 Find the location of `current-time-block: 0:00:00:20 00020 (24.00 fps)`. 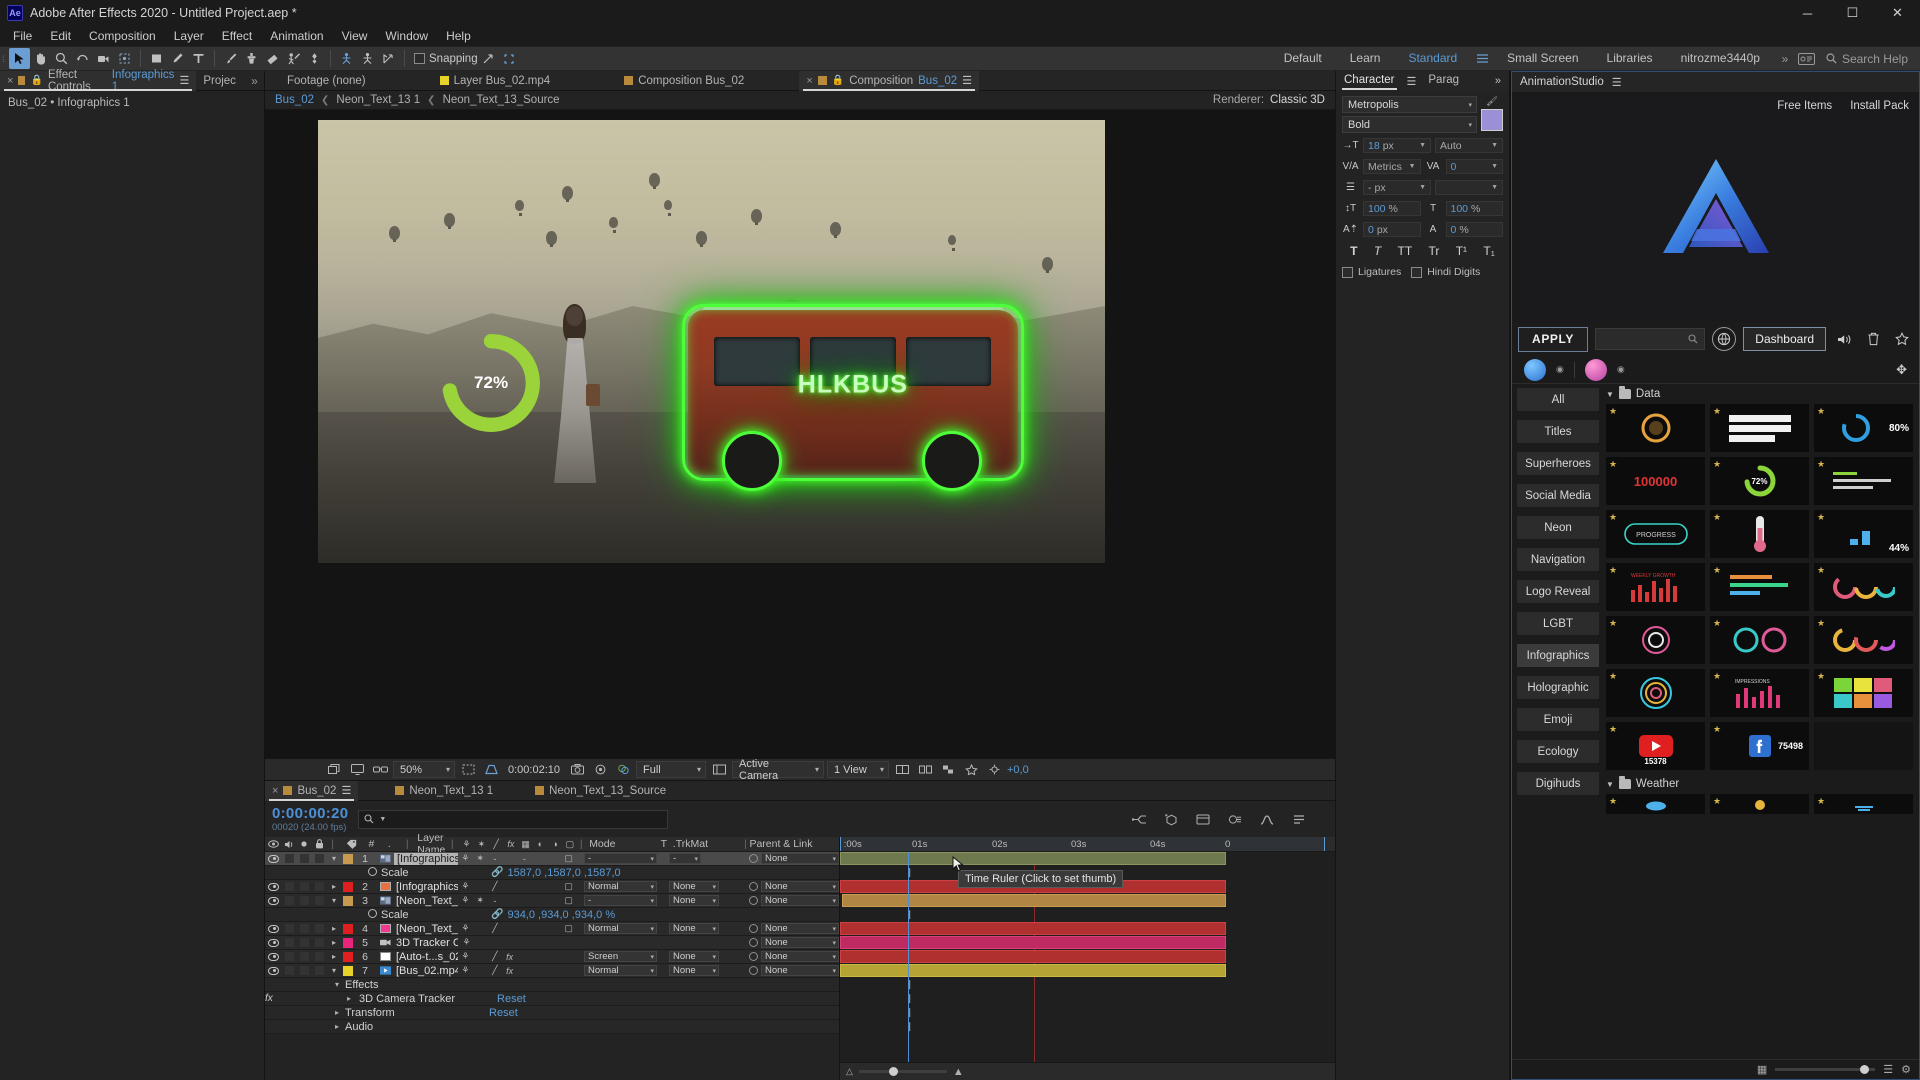

current-time-block: 0:00:00:20 00020 (24.00 fps) is located at coordinates (310, 819).